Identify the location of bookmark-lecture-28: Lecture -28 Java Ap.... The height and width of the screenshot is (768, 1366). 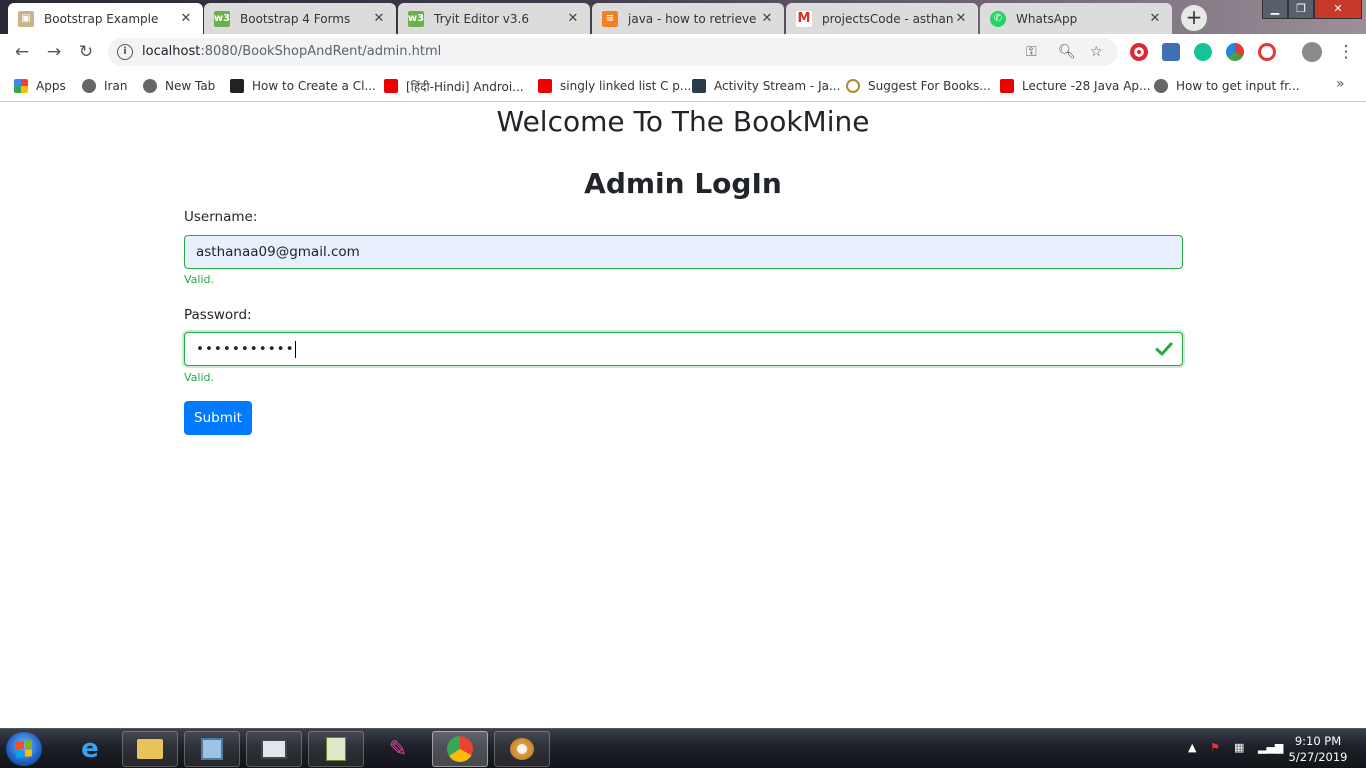
(1075, 86).